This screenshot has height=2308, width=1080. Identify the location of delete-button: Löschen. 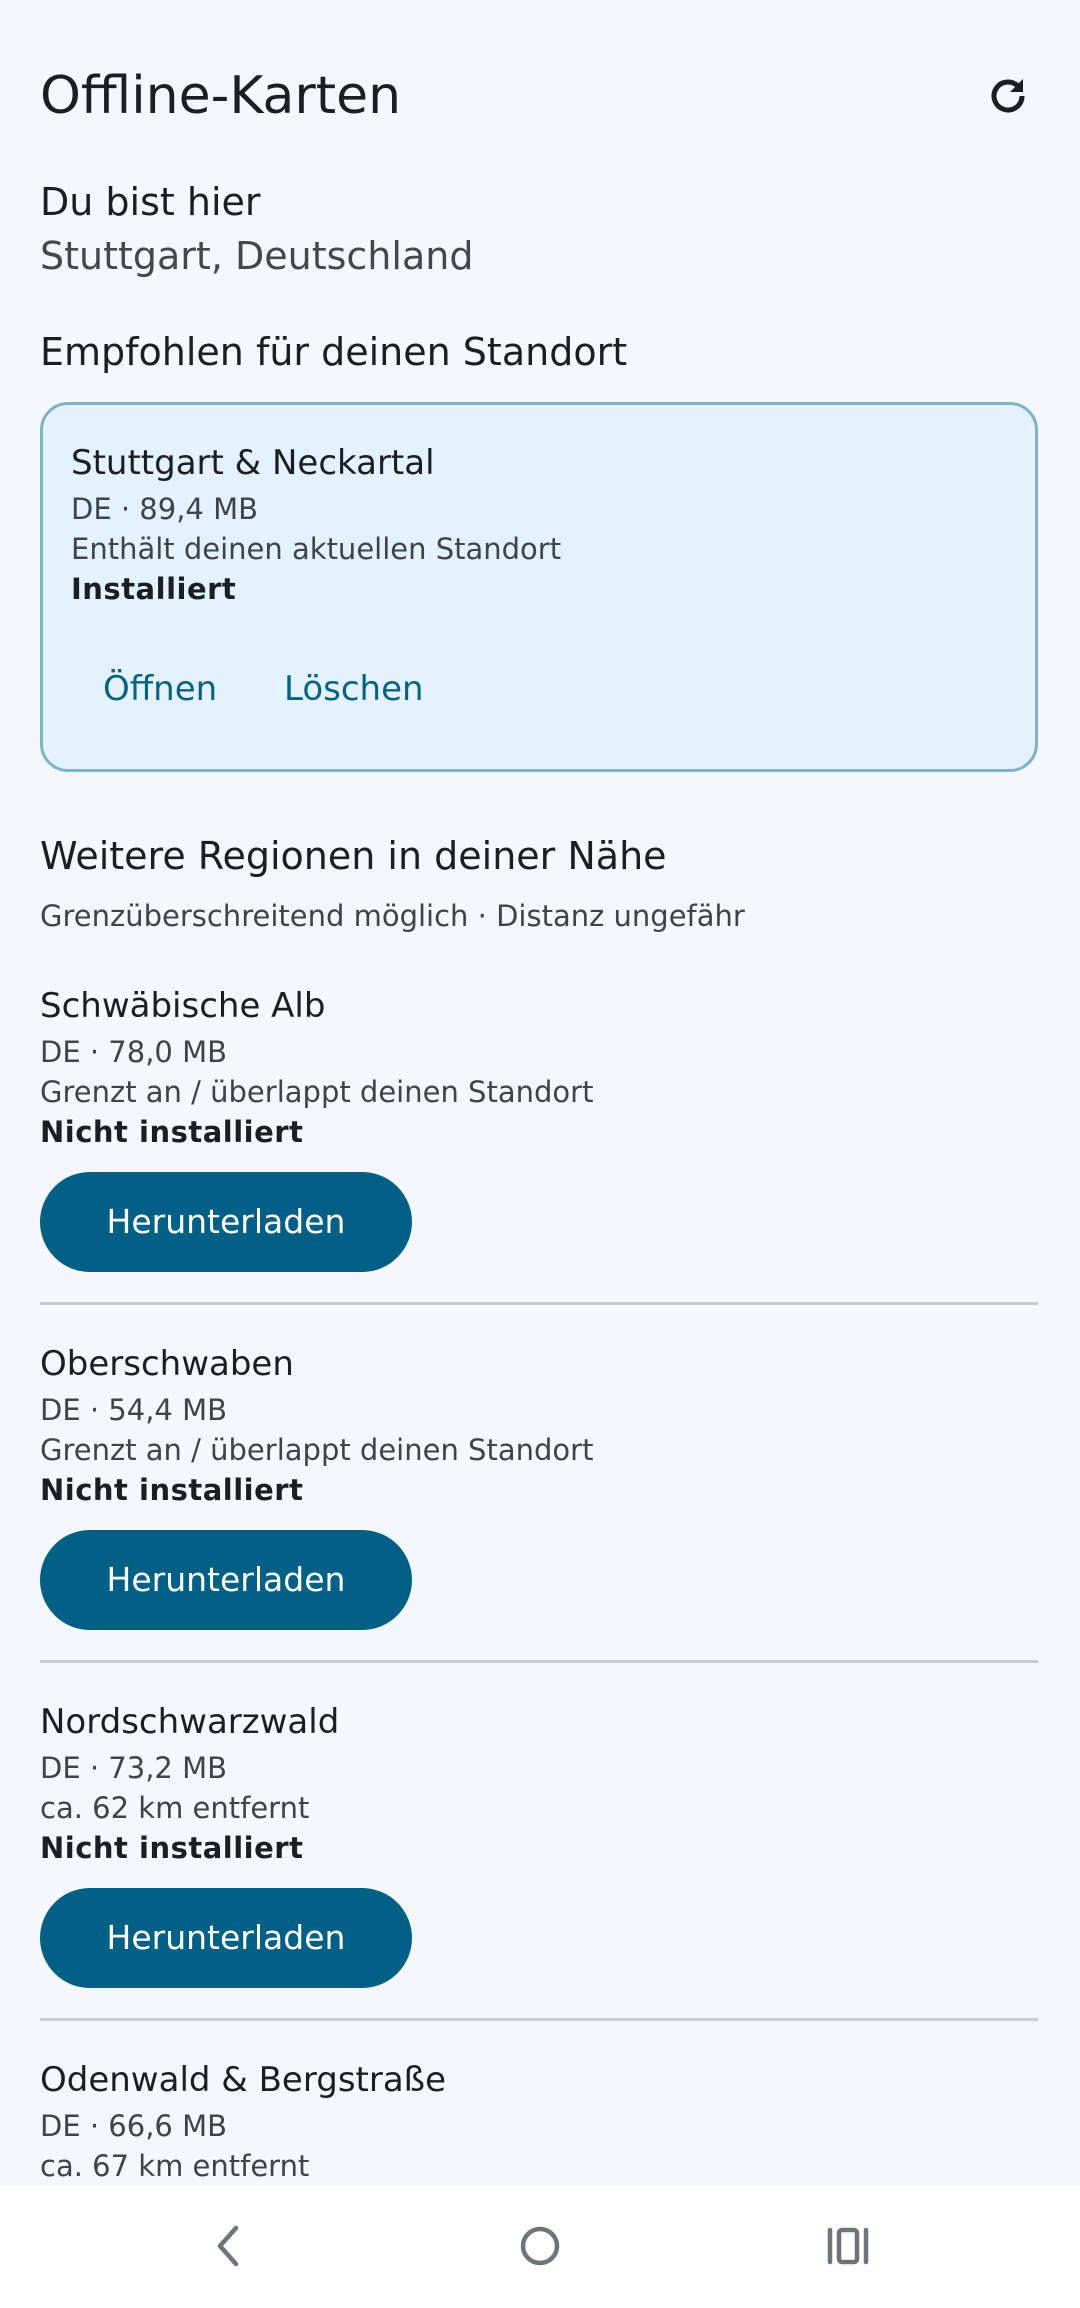
(354, 689).